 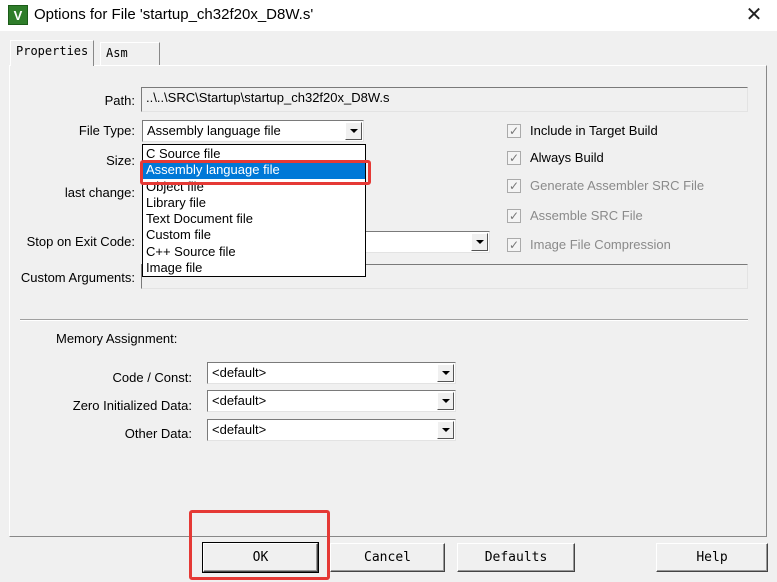 I want to click on zero-init-data-value: <default>, so click(x=239, y=400).